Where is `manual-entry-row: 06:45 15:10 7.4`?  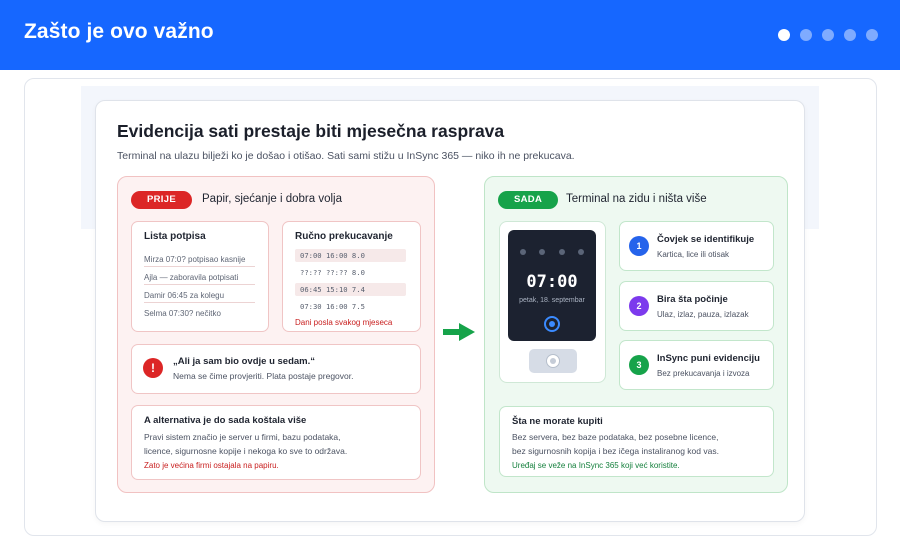 manual-entry-row: 06:45 15:10 7.4 is located at coordinates (350, 289).